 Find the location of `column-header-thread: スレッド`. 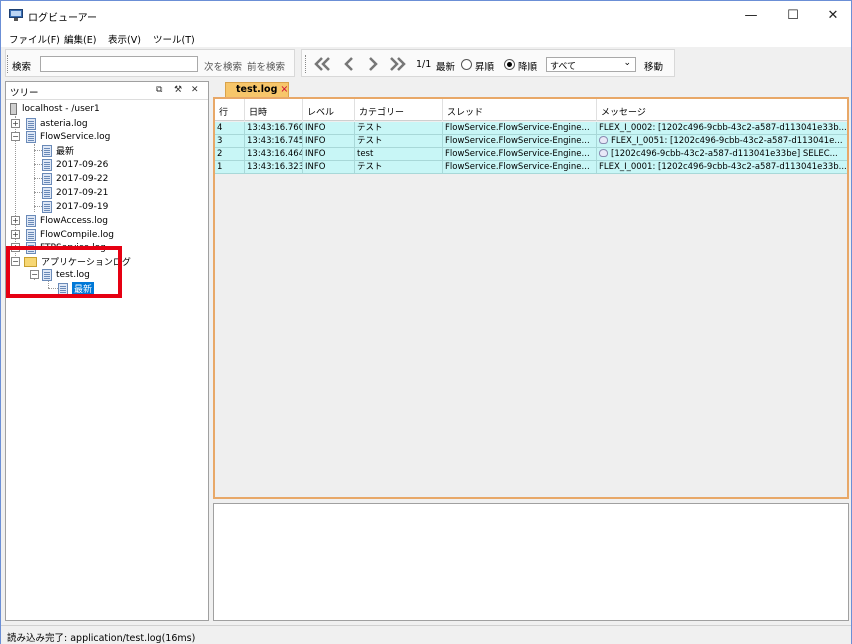

column-header-thread: スレッド is located at coordinates (520, 110).